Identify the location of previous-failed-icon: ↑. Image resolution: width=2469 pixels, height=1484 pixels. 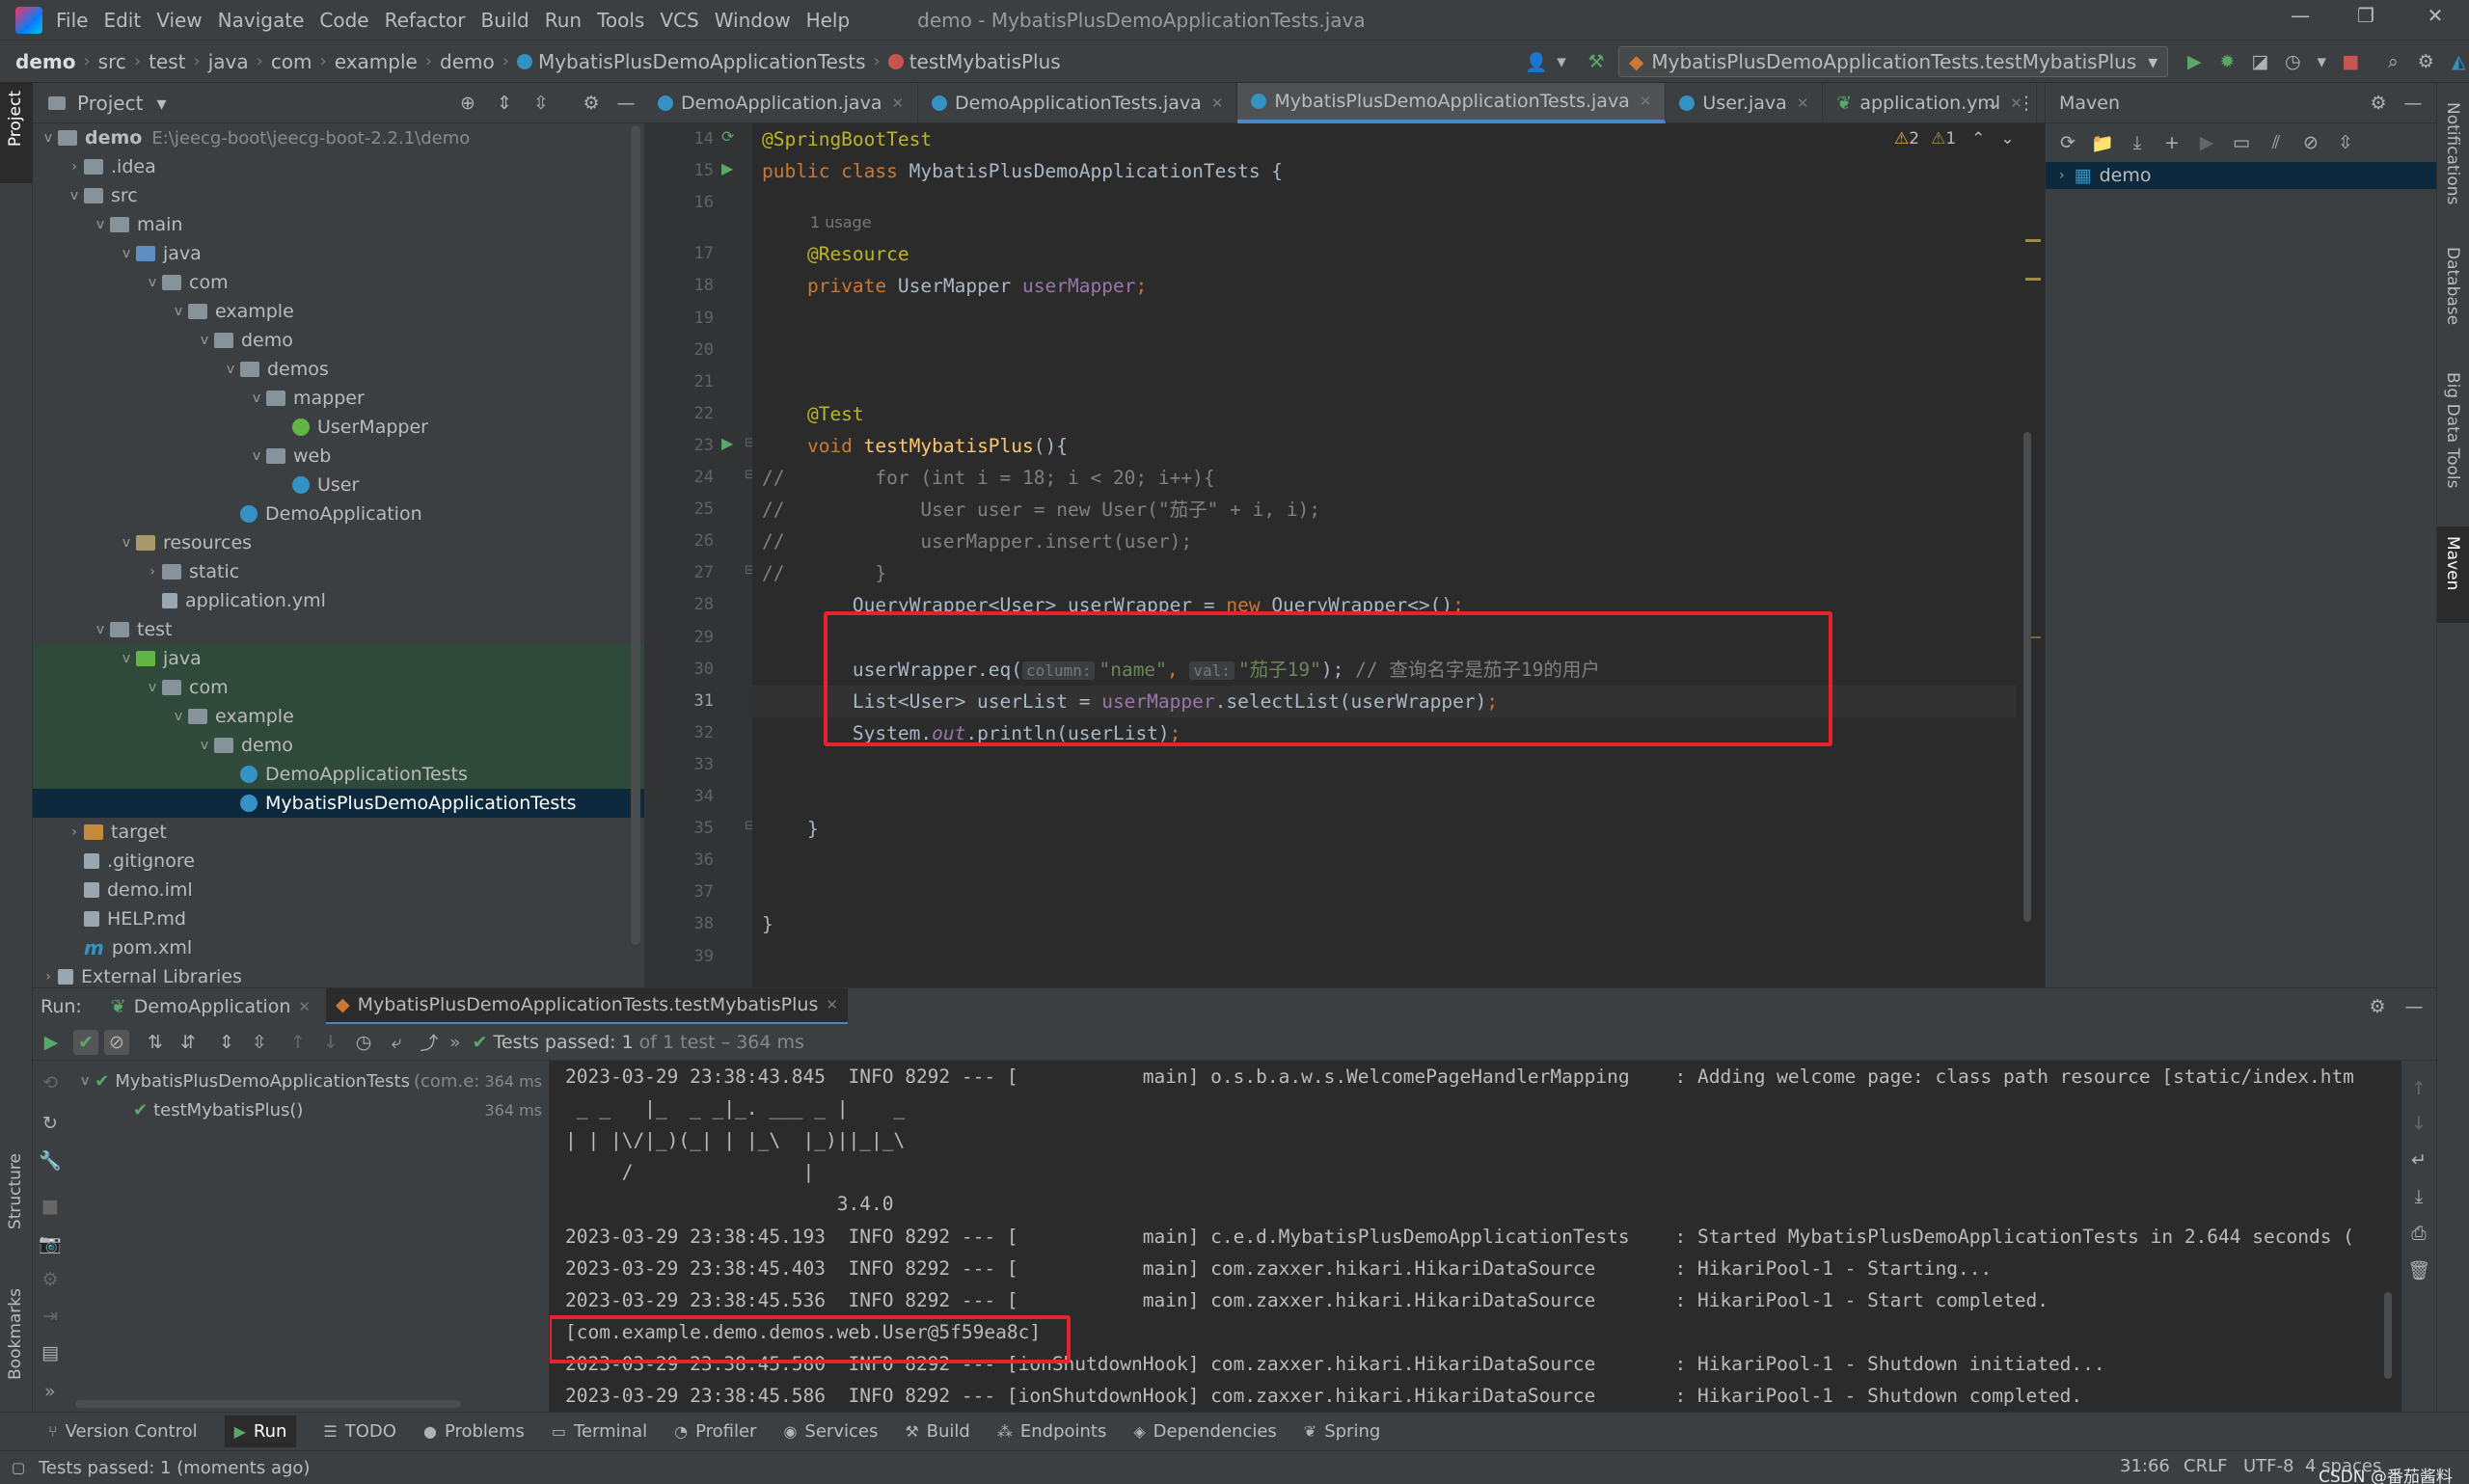
(298, 1042).